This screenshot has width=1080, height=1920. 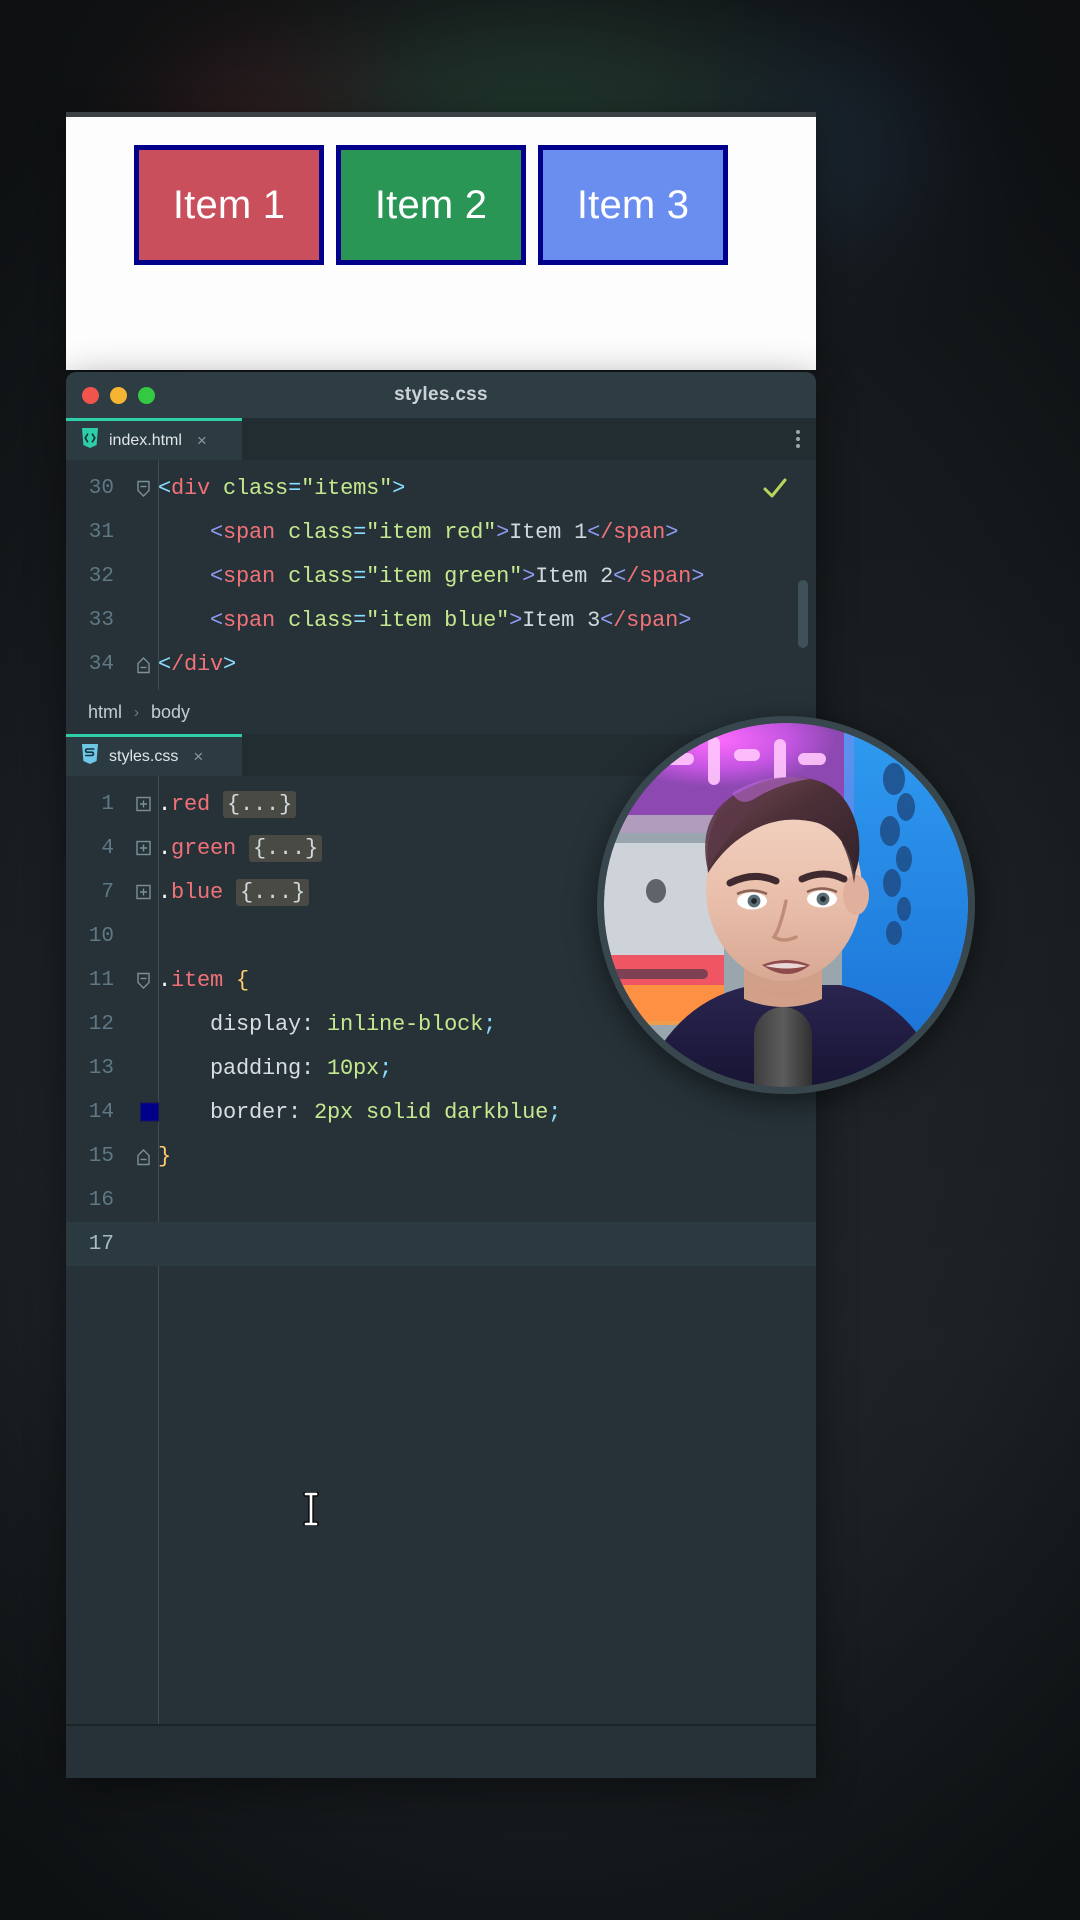 What do you see at coordinates (803, 614) in the screenshot?
I see `html-pane-scrollbar` at bounding box center [803, 614].